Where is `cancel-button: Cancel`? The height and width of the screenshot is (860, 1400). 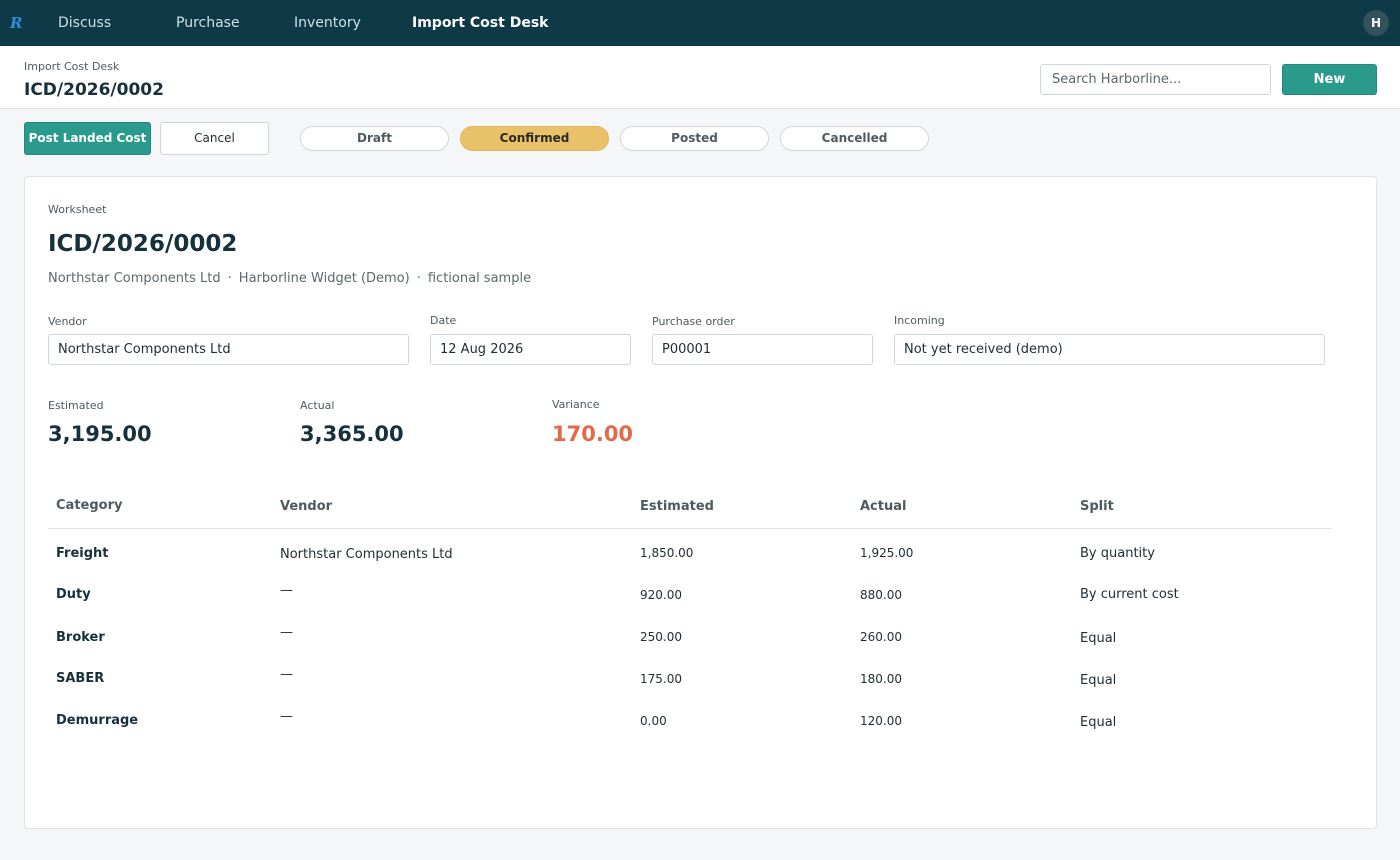 cancel-button: Cancel is located at coordinates (214, 138).